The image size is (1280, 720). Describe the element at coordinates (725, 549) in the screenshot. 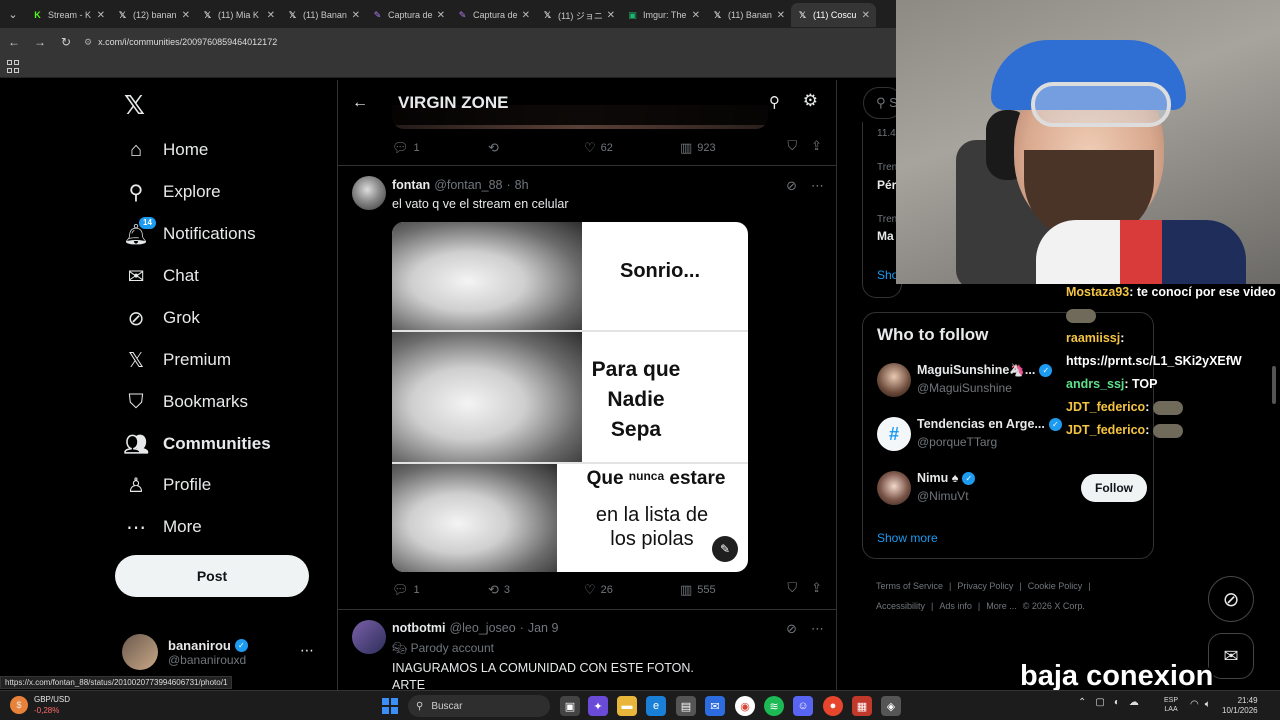

I see `edit-image-icon: ✎` at that location.